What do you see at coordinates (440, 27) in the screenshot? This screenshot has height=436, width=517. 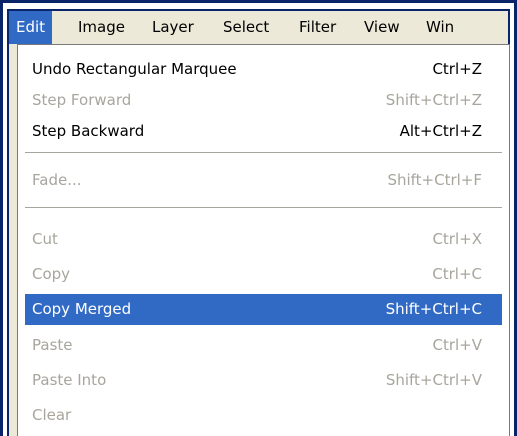 I see `menu-window: Win` at bounding box center [440, 27].